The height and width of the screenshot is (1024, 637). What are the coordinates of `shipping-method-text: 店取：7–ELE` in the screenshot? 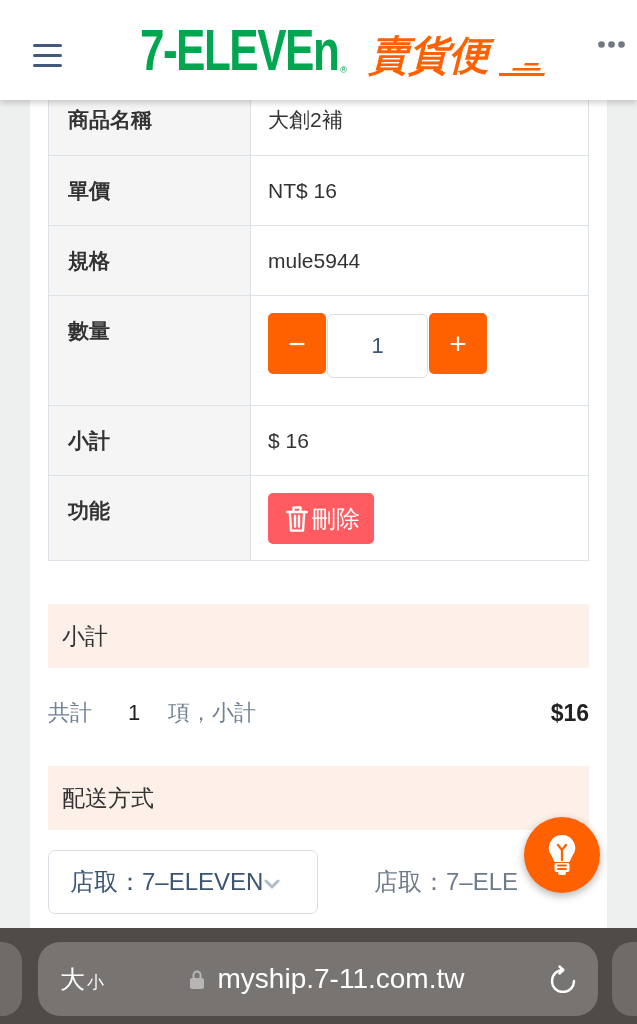 It's located at (446, 882).